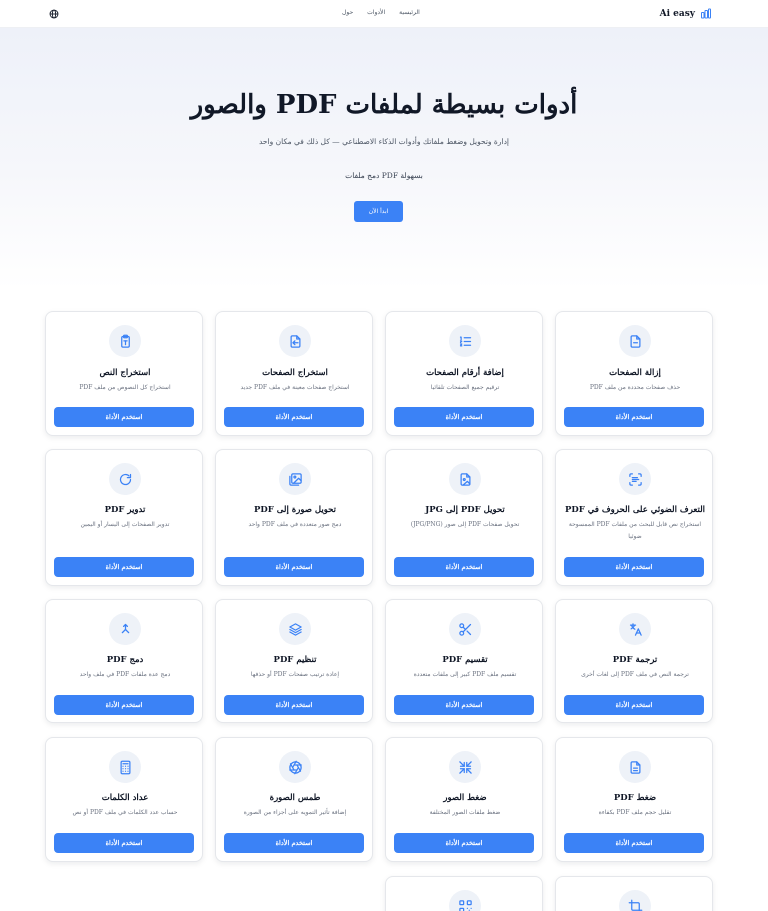 The width and height of the screenshot is (768, 911). I want to click on tool-title: ترجمة PDF, so click(635, 660).